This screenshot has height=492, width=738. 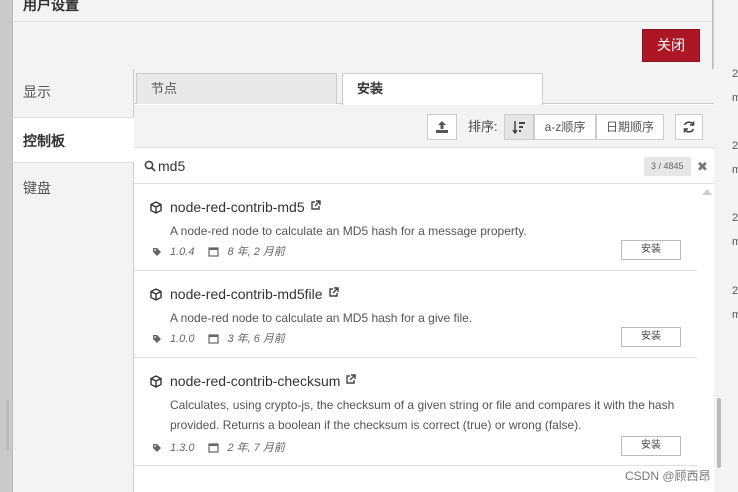 What do you see at coordinates (73, 92) in the screenshot?
I see `sidebar-item-view: 显示` at bounding box center [73, 92].